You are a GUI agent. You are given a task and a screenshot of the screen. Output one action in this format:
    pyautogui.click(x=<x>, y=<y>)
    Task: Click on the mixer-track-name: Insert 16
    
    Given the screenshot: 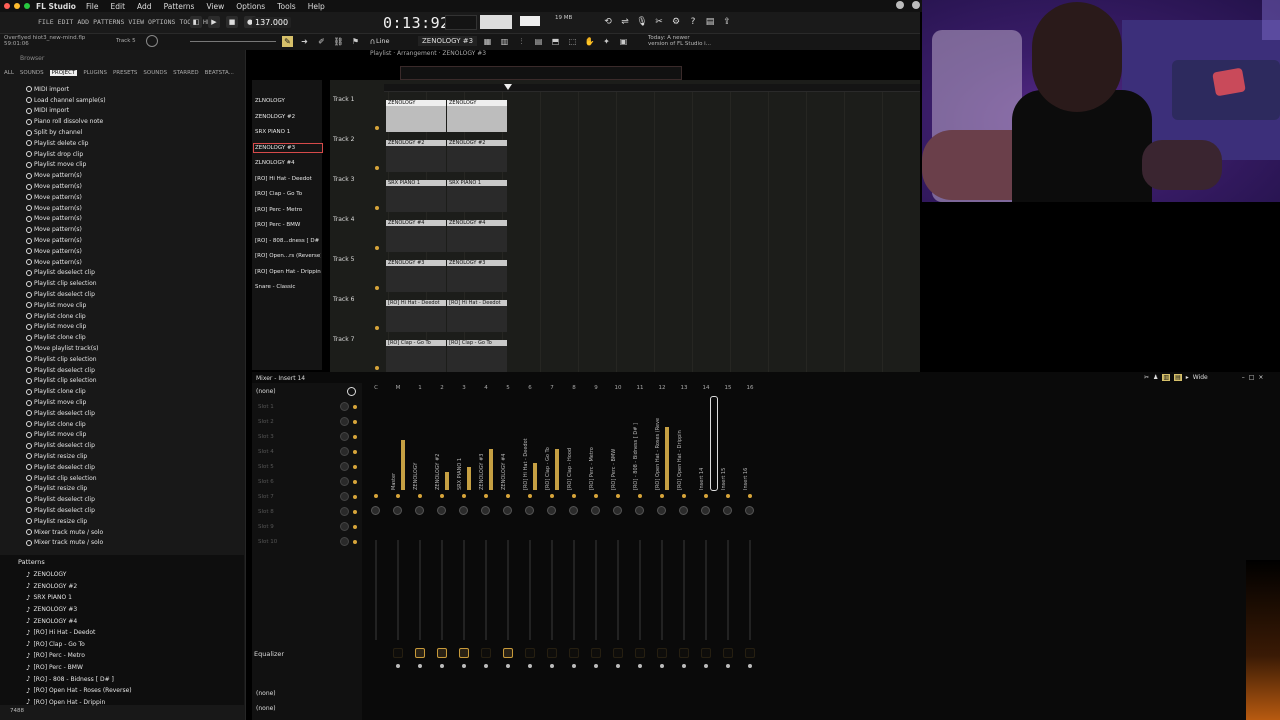 What is the action you would take?
    pyautogui.click(x=746, y=454)
    